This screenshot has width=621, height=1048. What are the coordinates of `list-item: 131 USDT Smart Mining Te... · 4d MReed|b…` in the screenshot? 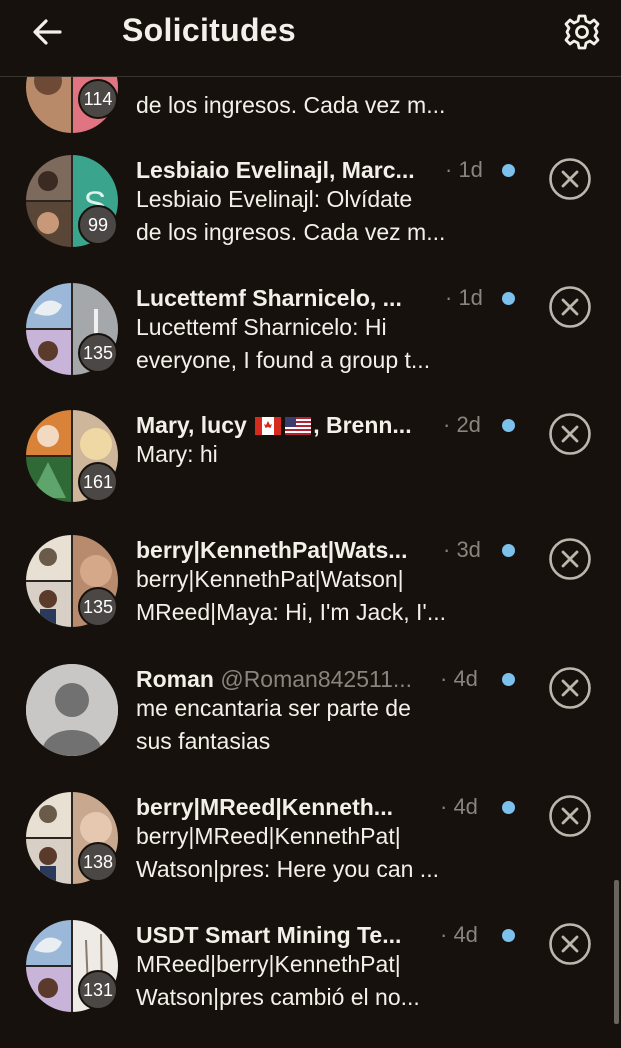 It's located at (310, 984).